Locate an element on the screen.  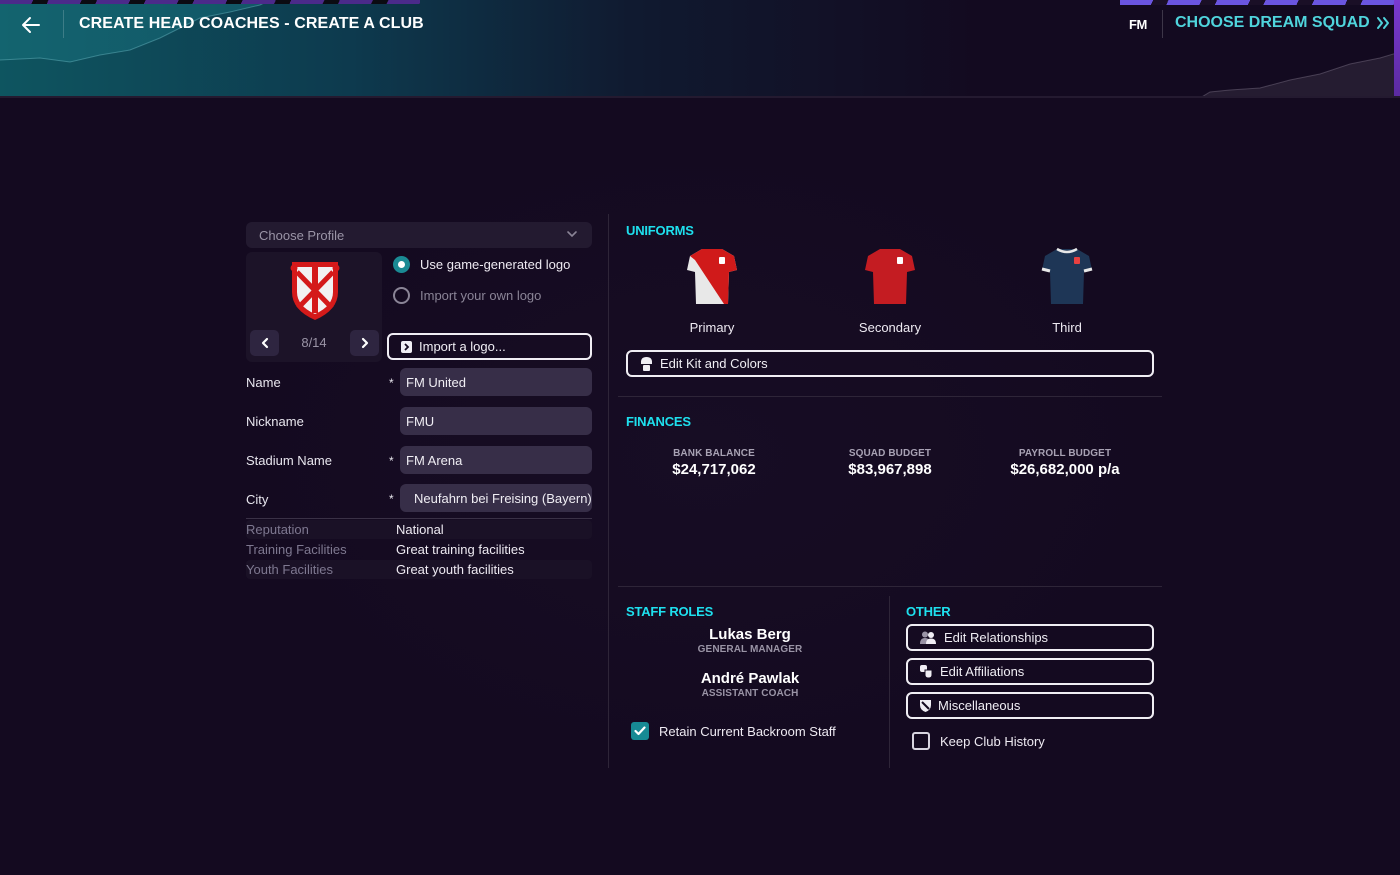
miscellaneous-button: Miscellaneous is located at coordinates (1030, 705).